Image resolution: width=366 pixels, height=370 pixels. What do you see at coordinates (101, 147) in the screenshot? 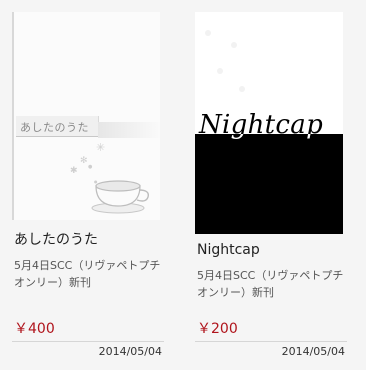
I see `sparkle-icon: ✳` at bounding box center [101, 147].